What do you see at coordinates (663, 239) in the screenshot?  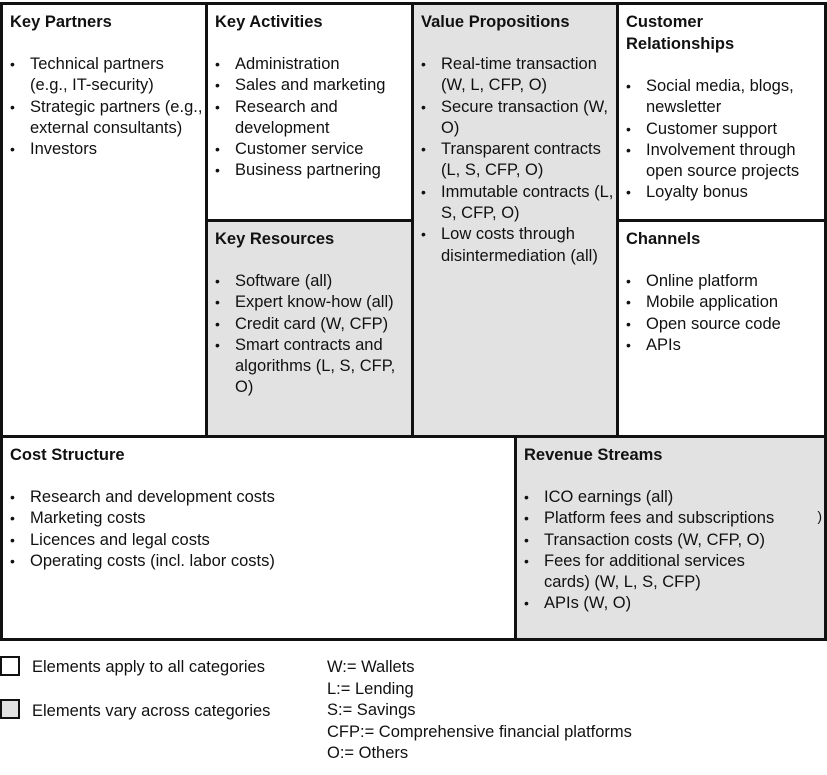 I see `channels-title: Channels` at bounding box center [663, 239].